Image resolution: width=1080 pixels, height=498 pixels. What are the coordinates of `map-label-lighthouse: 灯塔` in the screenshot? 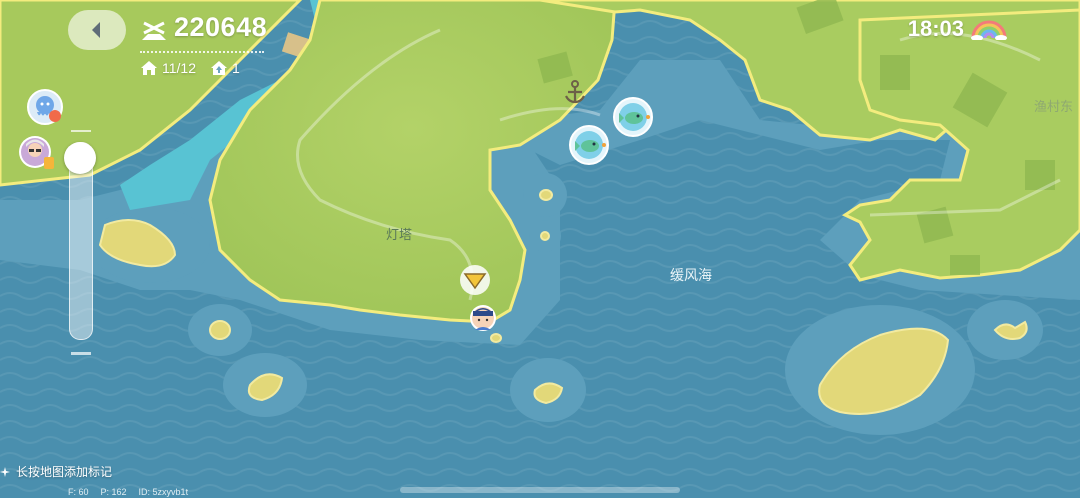 It's located at (399, 234).